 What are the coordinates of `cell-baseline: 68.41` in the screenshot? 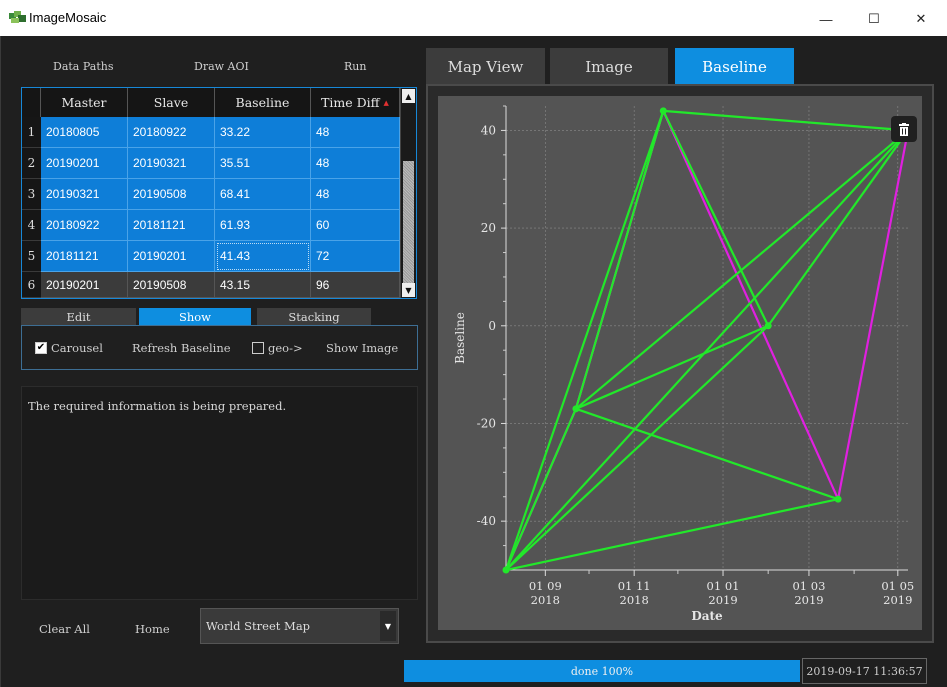 It's located at (263, 194).